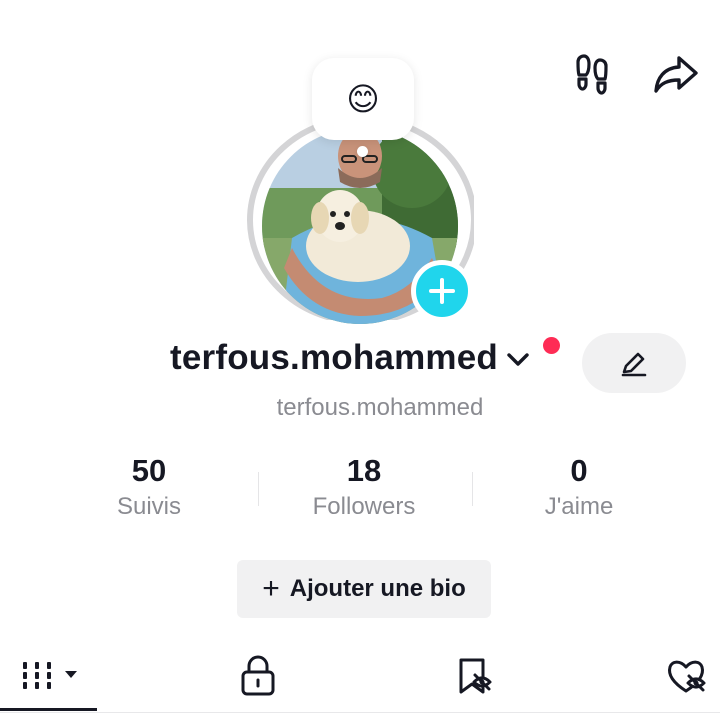 Image resolution: width=720 pixels, height=720 pixels. Describe the element at coordinates (271, 588) in the screenshot. I see `plus-icon: +` at that location.